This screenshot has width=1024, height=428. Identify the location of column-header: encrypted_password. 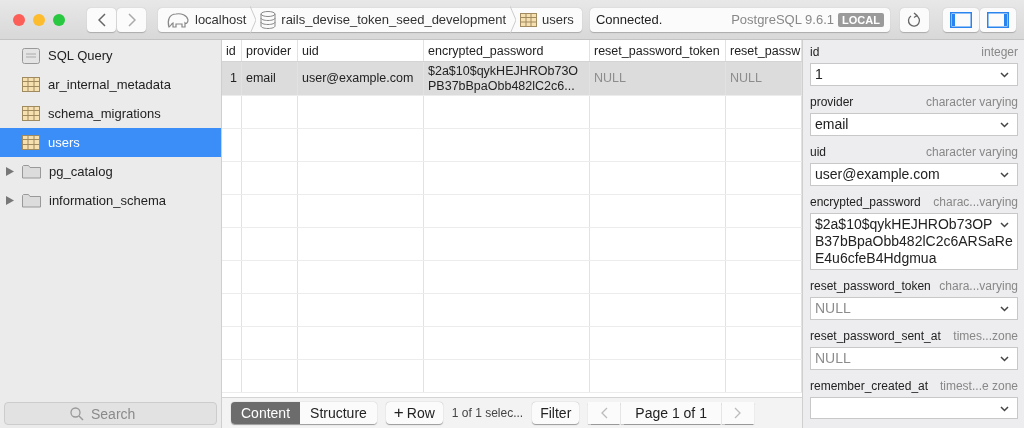
(507, 50).